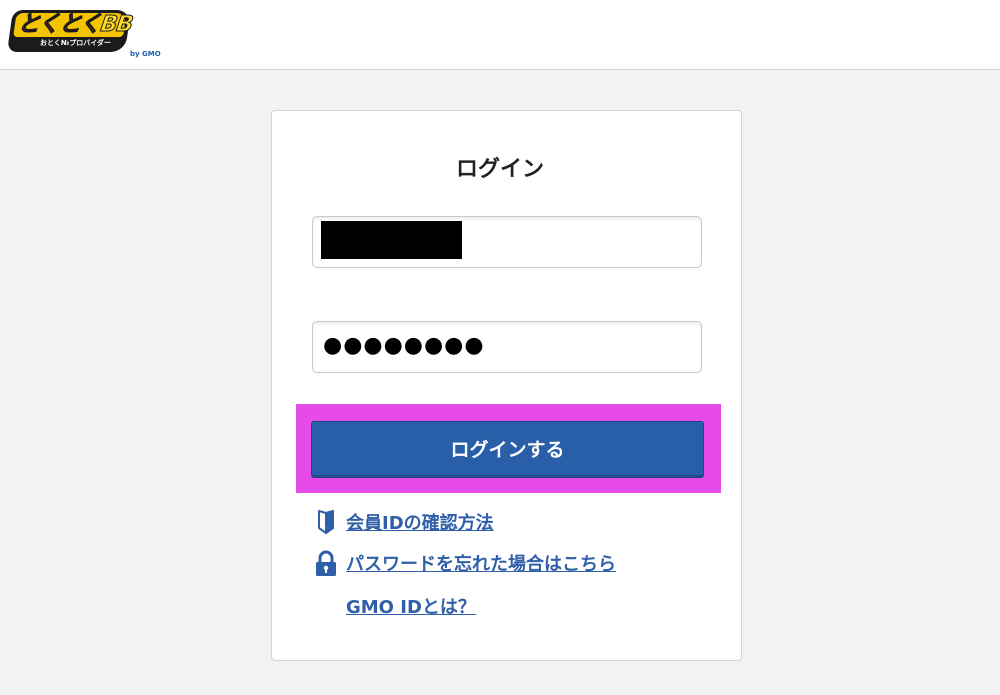 Image resolution: width=1000 pixels, height=695 pixels. What do you see at coordinates (59, 25) in the screenshot?
I see `logo-wordmark-main: とくとく` at bounding box center [59, 25].